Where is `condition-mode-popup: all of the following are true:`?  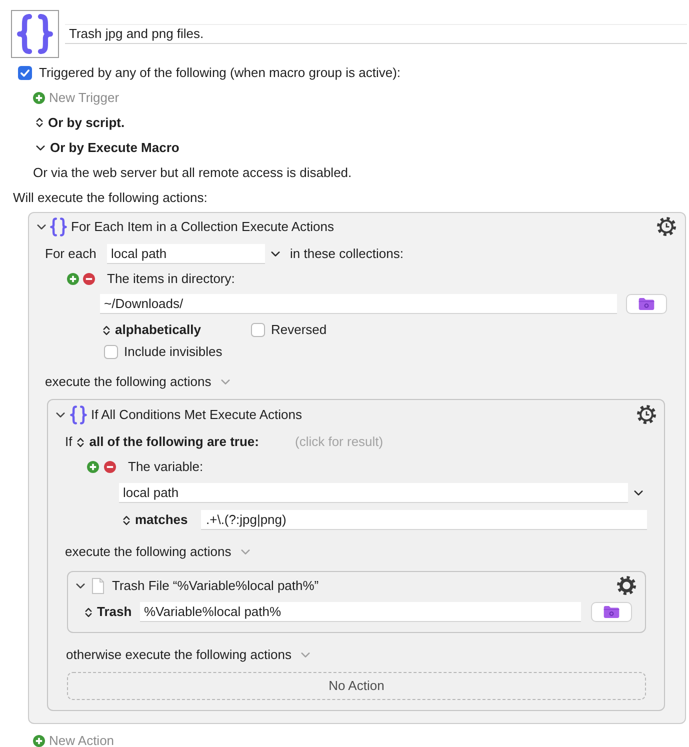 condition-mode-popup: all of the following are true: is located at coordinates (168, 442).